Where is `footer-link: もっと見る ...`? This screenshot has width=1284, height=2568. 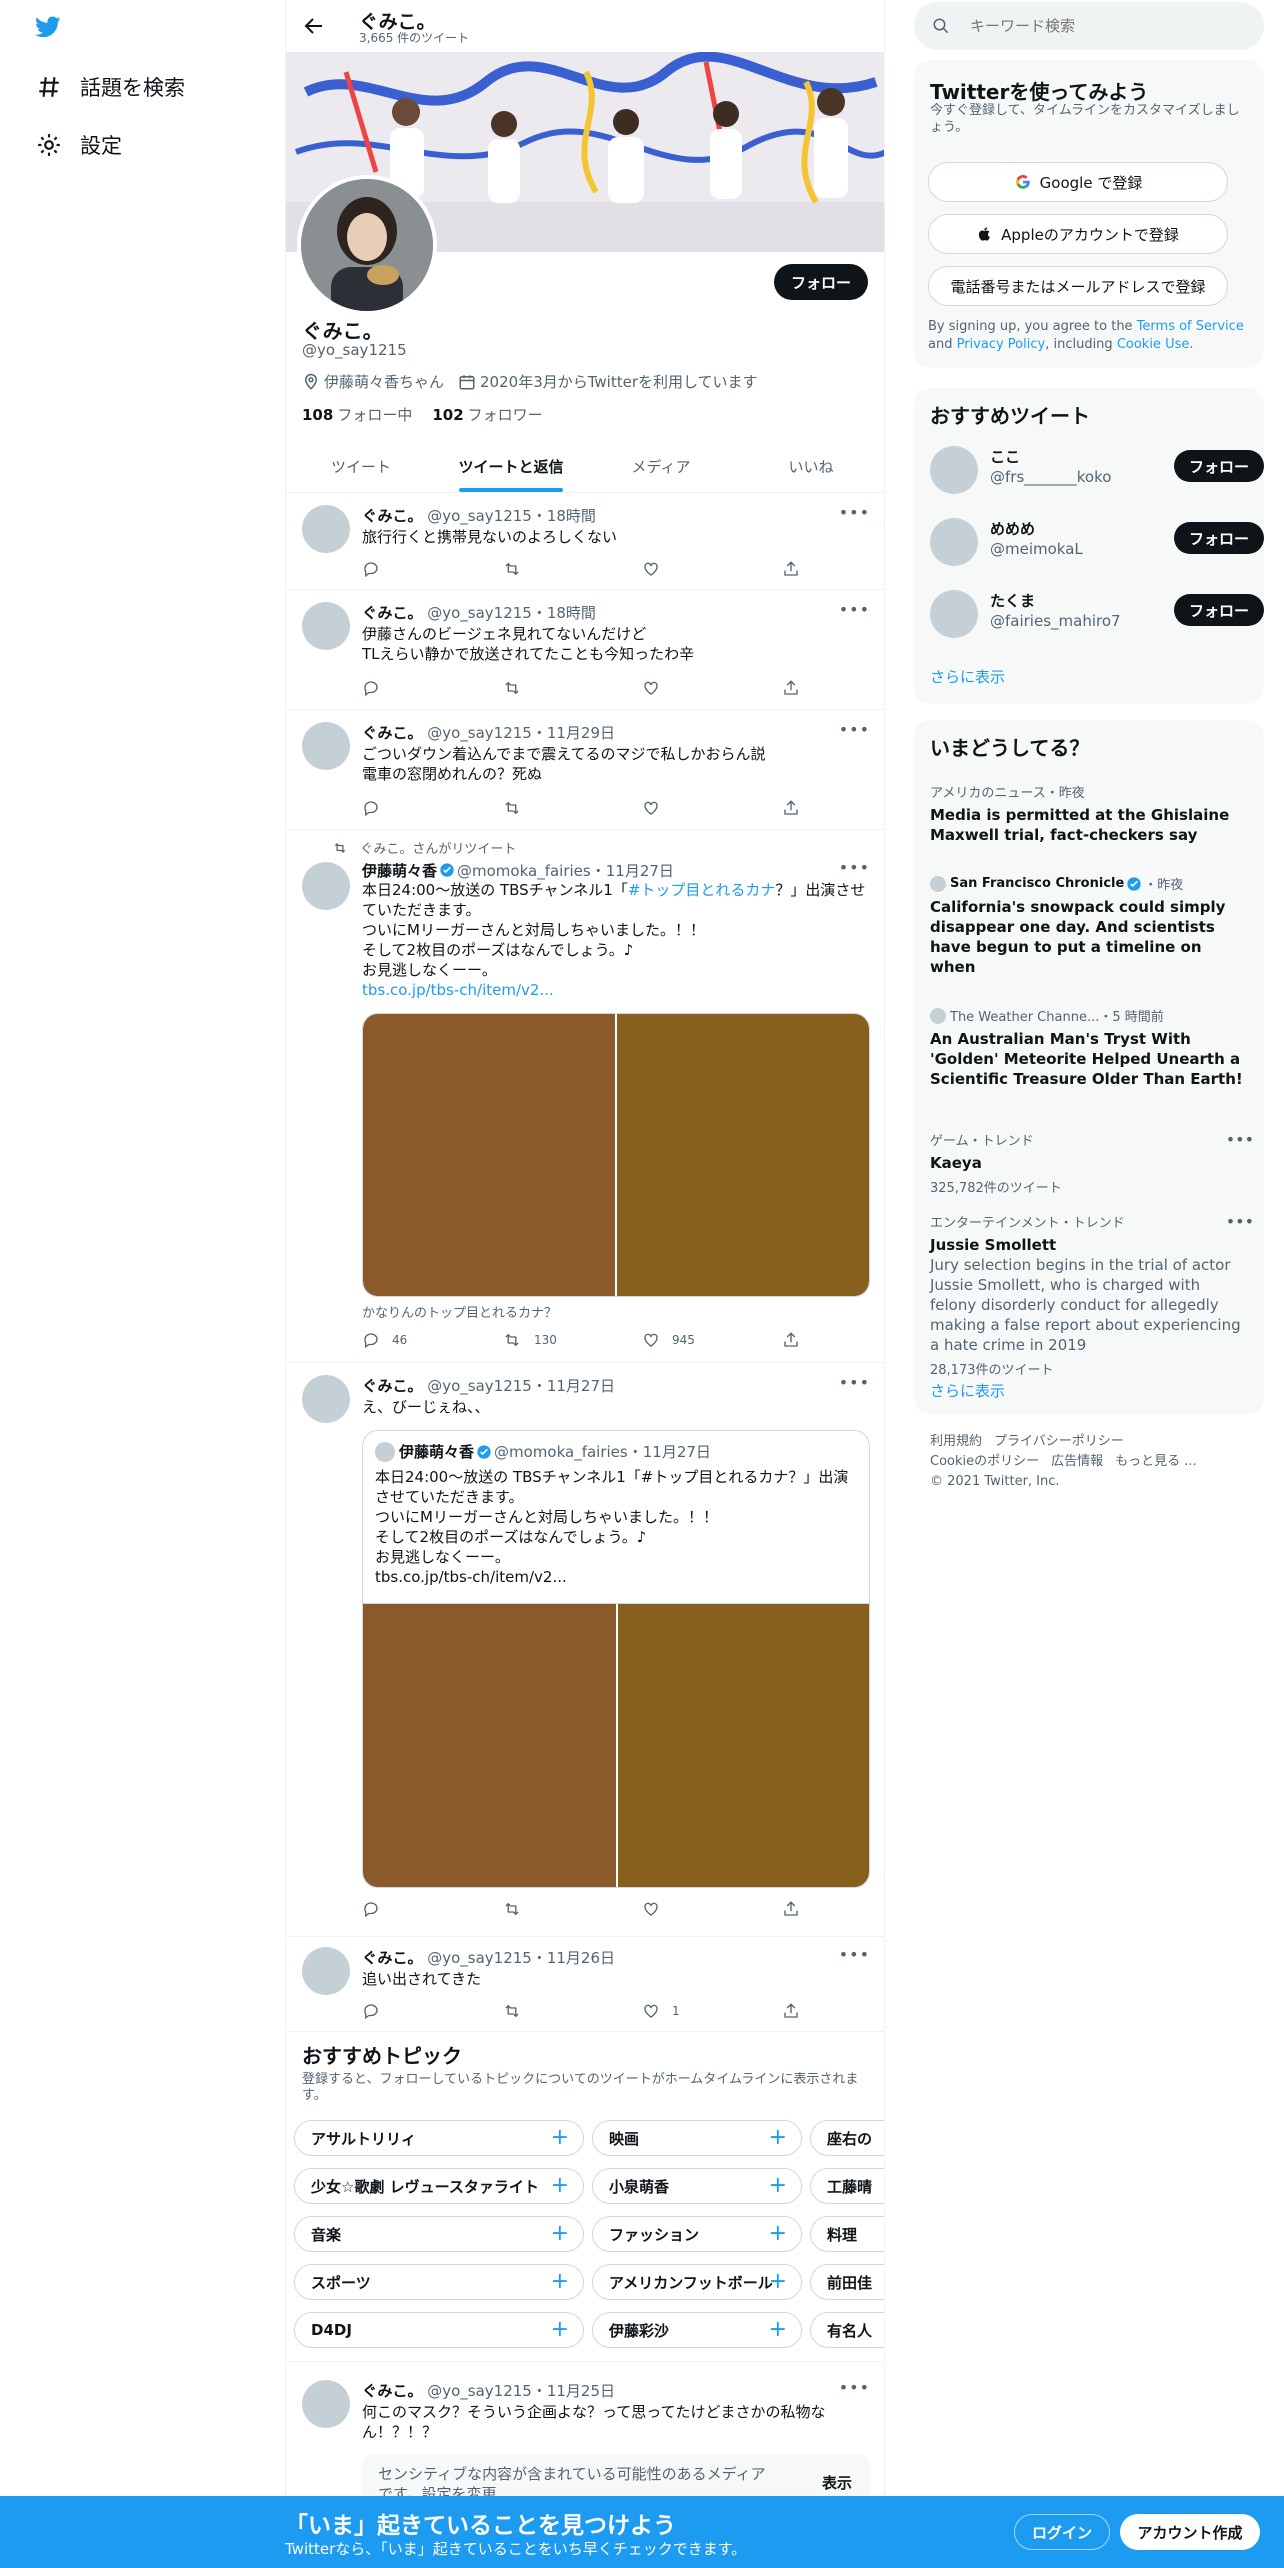 footer-link: もっと見る ... is located at coordinates (1156, 1461).